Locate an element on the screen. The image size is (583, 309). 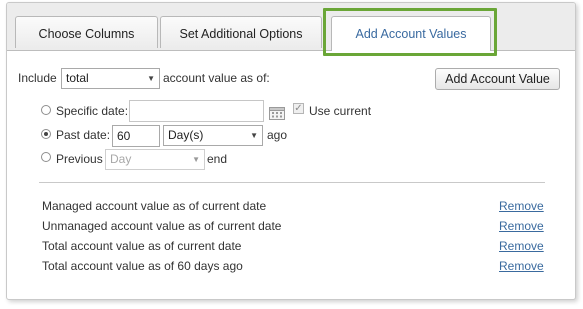
checkmark-icon: ✓ is located at coordinates (298, 108).